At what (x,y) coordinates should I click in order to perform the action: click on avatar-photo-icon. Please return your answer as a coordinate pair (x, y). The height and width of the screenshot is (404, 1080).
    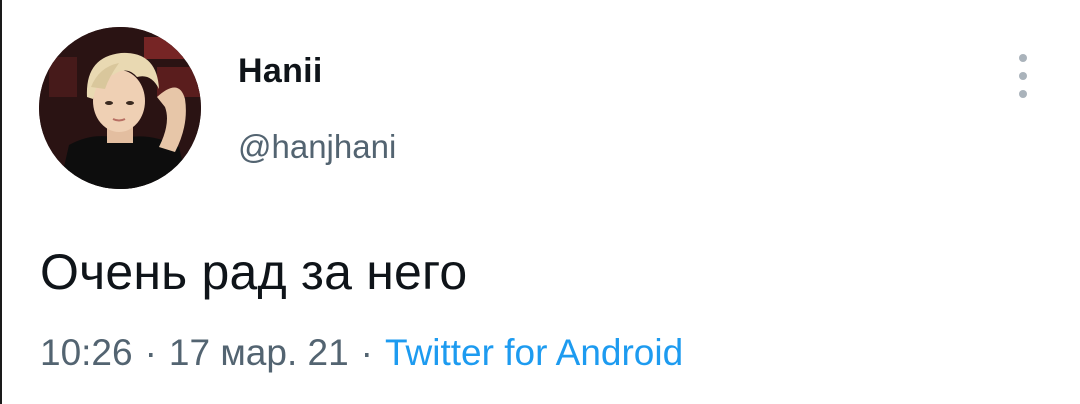
    Looking at the image, I should click on (120, 108).